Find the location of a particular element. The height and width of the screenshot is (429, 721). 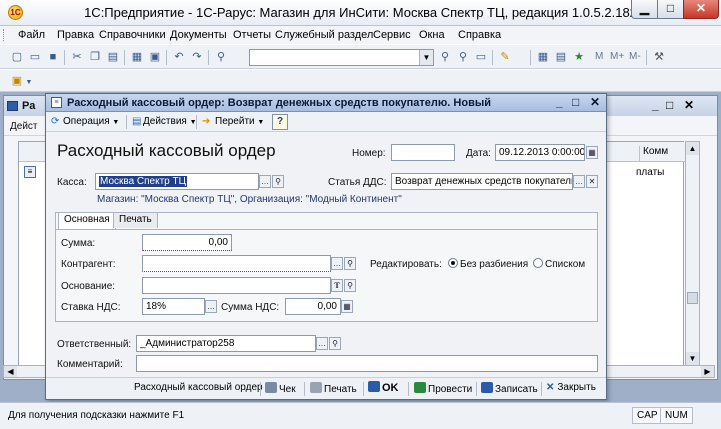

find-prev-icon: ⚲ is located at coordinates (463, 57).